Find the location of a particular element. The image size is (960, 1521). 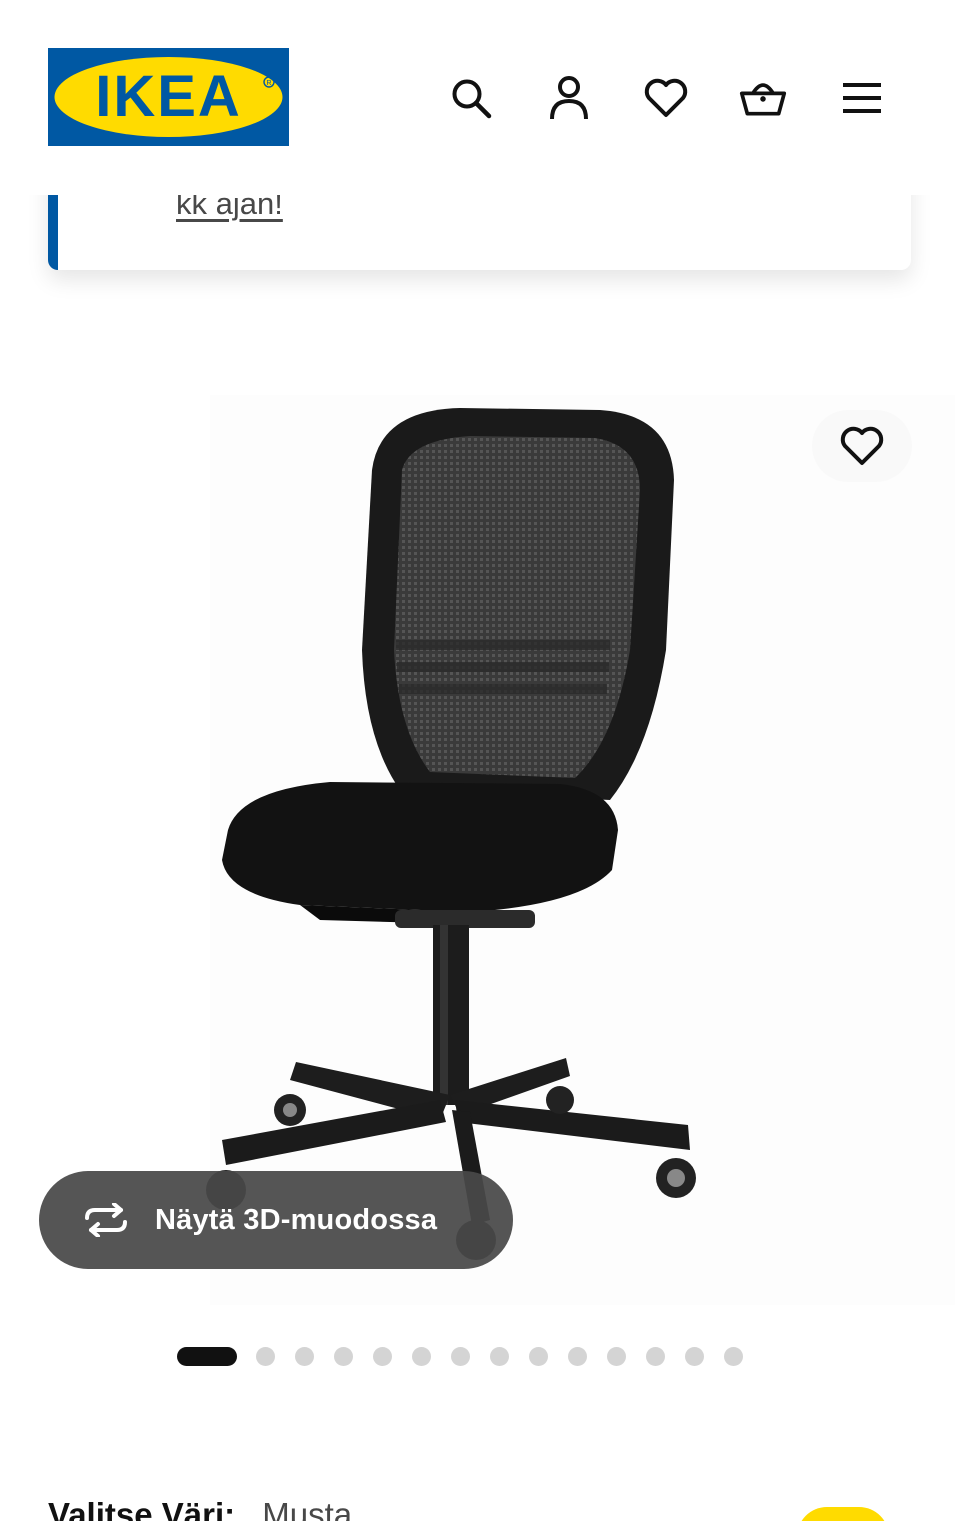

color-value: Musta is located at coordinates (307, 1508).